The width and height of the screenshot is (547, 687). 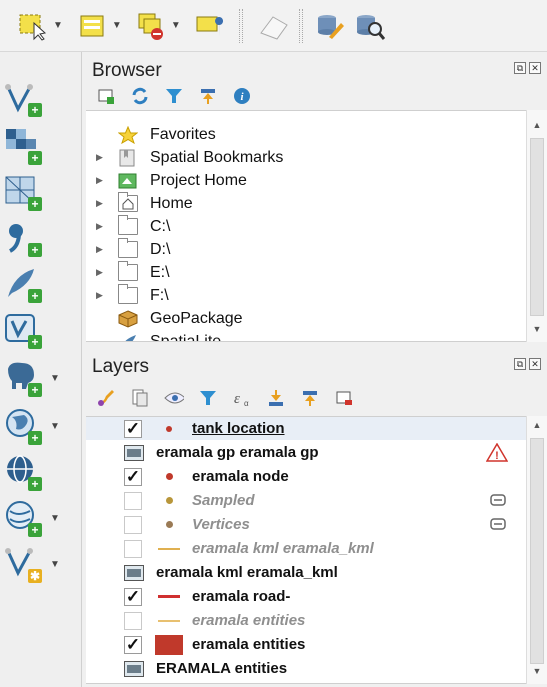 I want to click on select-location-button, so click(x=210, y=26).